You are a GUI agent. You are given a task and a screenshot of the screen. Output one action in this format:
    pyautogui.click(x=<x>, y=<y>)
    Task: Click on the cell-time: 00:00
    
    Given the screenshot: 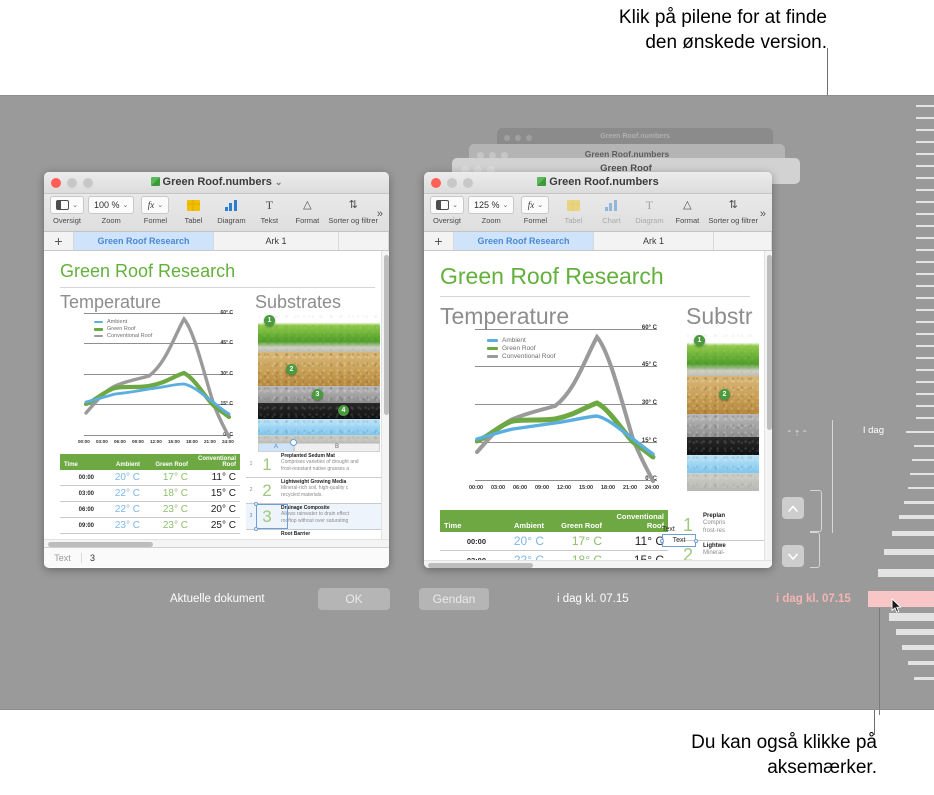 What is the action you would take?
    pyautogui.click(x=79, y=478)
    